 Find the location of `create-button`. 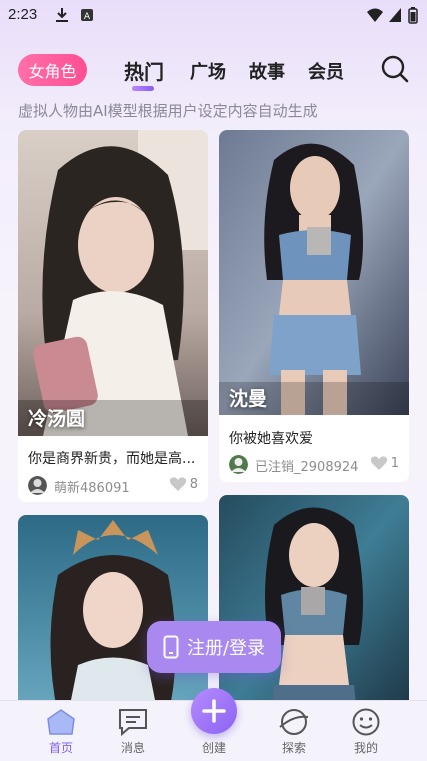

create-button is located at coordinates (214, 711).